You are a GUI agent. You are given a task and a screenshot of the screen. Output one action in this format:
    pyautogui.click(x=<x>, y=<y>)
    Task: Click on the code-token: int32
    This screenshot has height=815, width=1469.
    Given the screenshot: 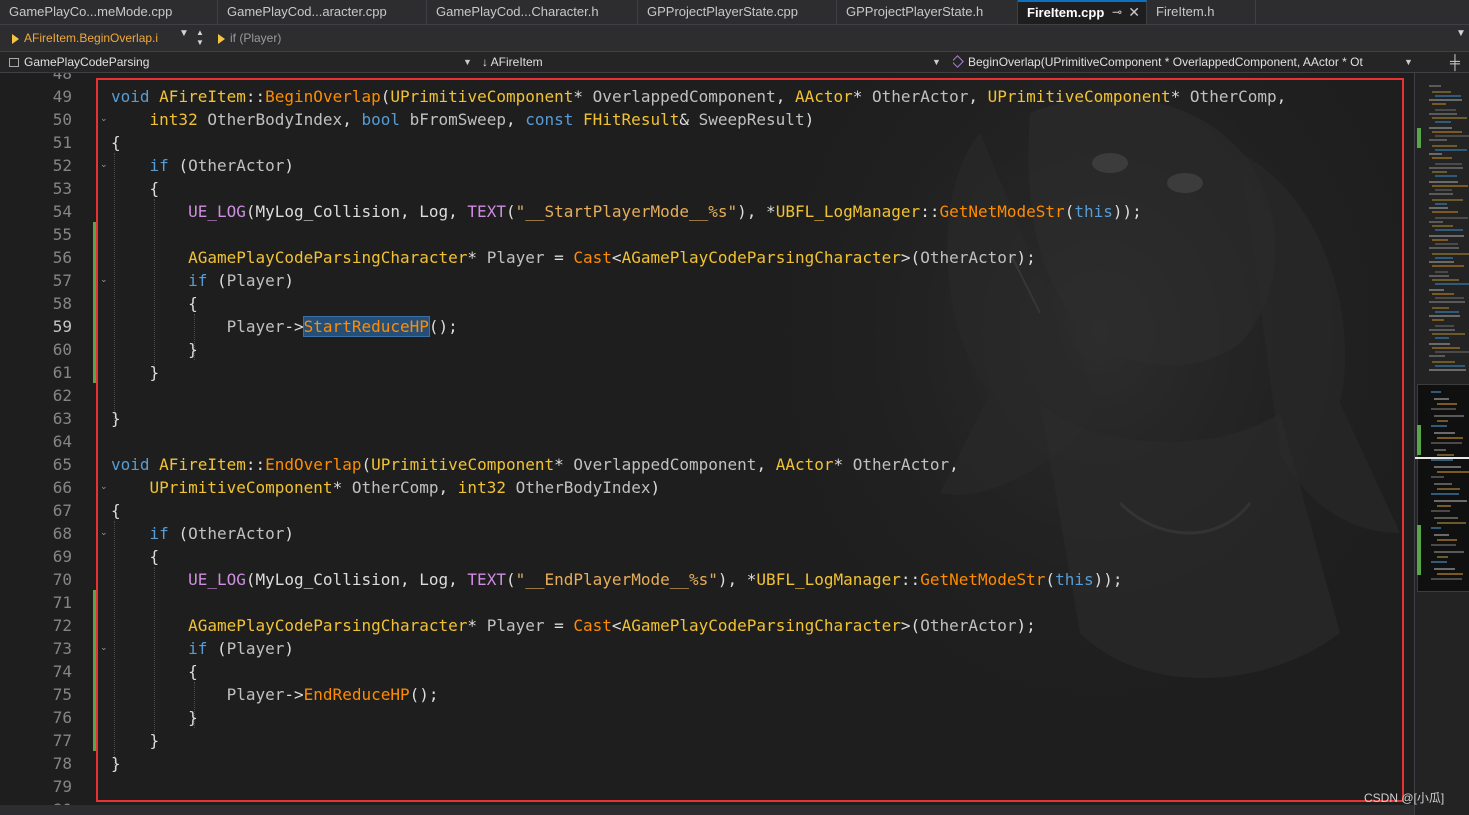 What is the action you would take?
    pyautogui.click(x=486, y=487)
    